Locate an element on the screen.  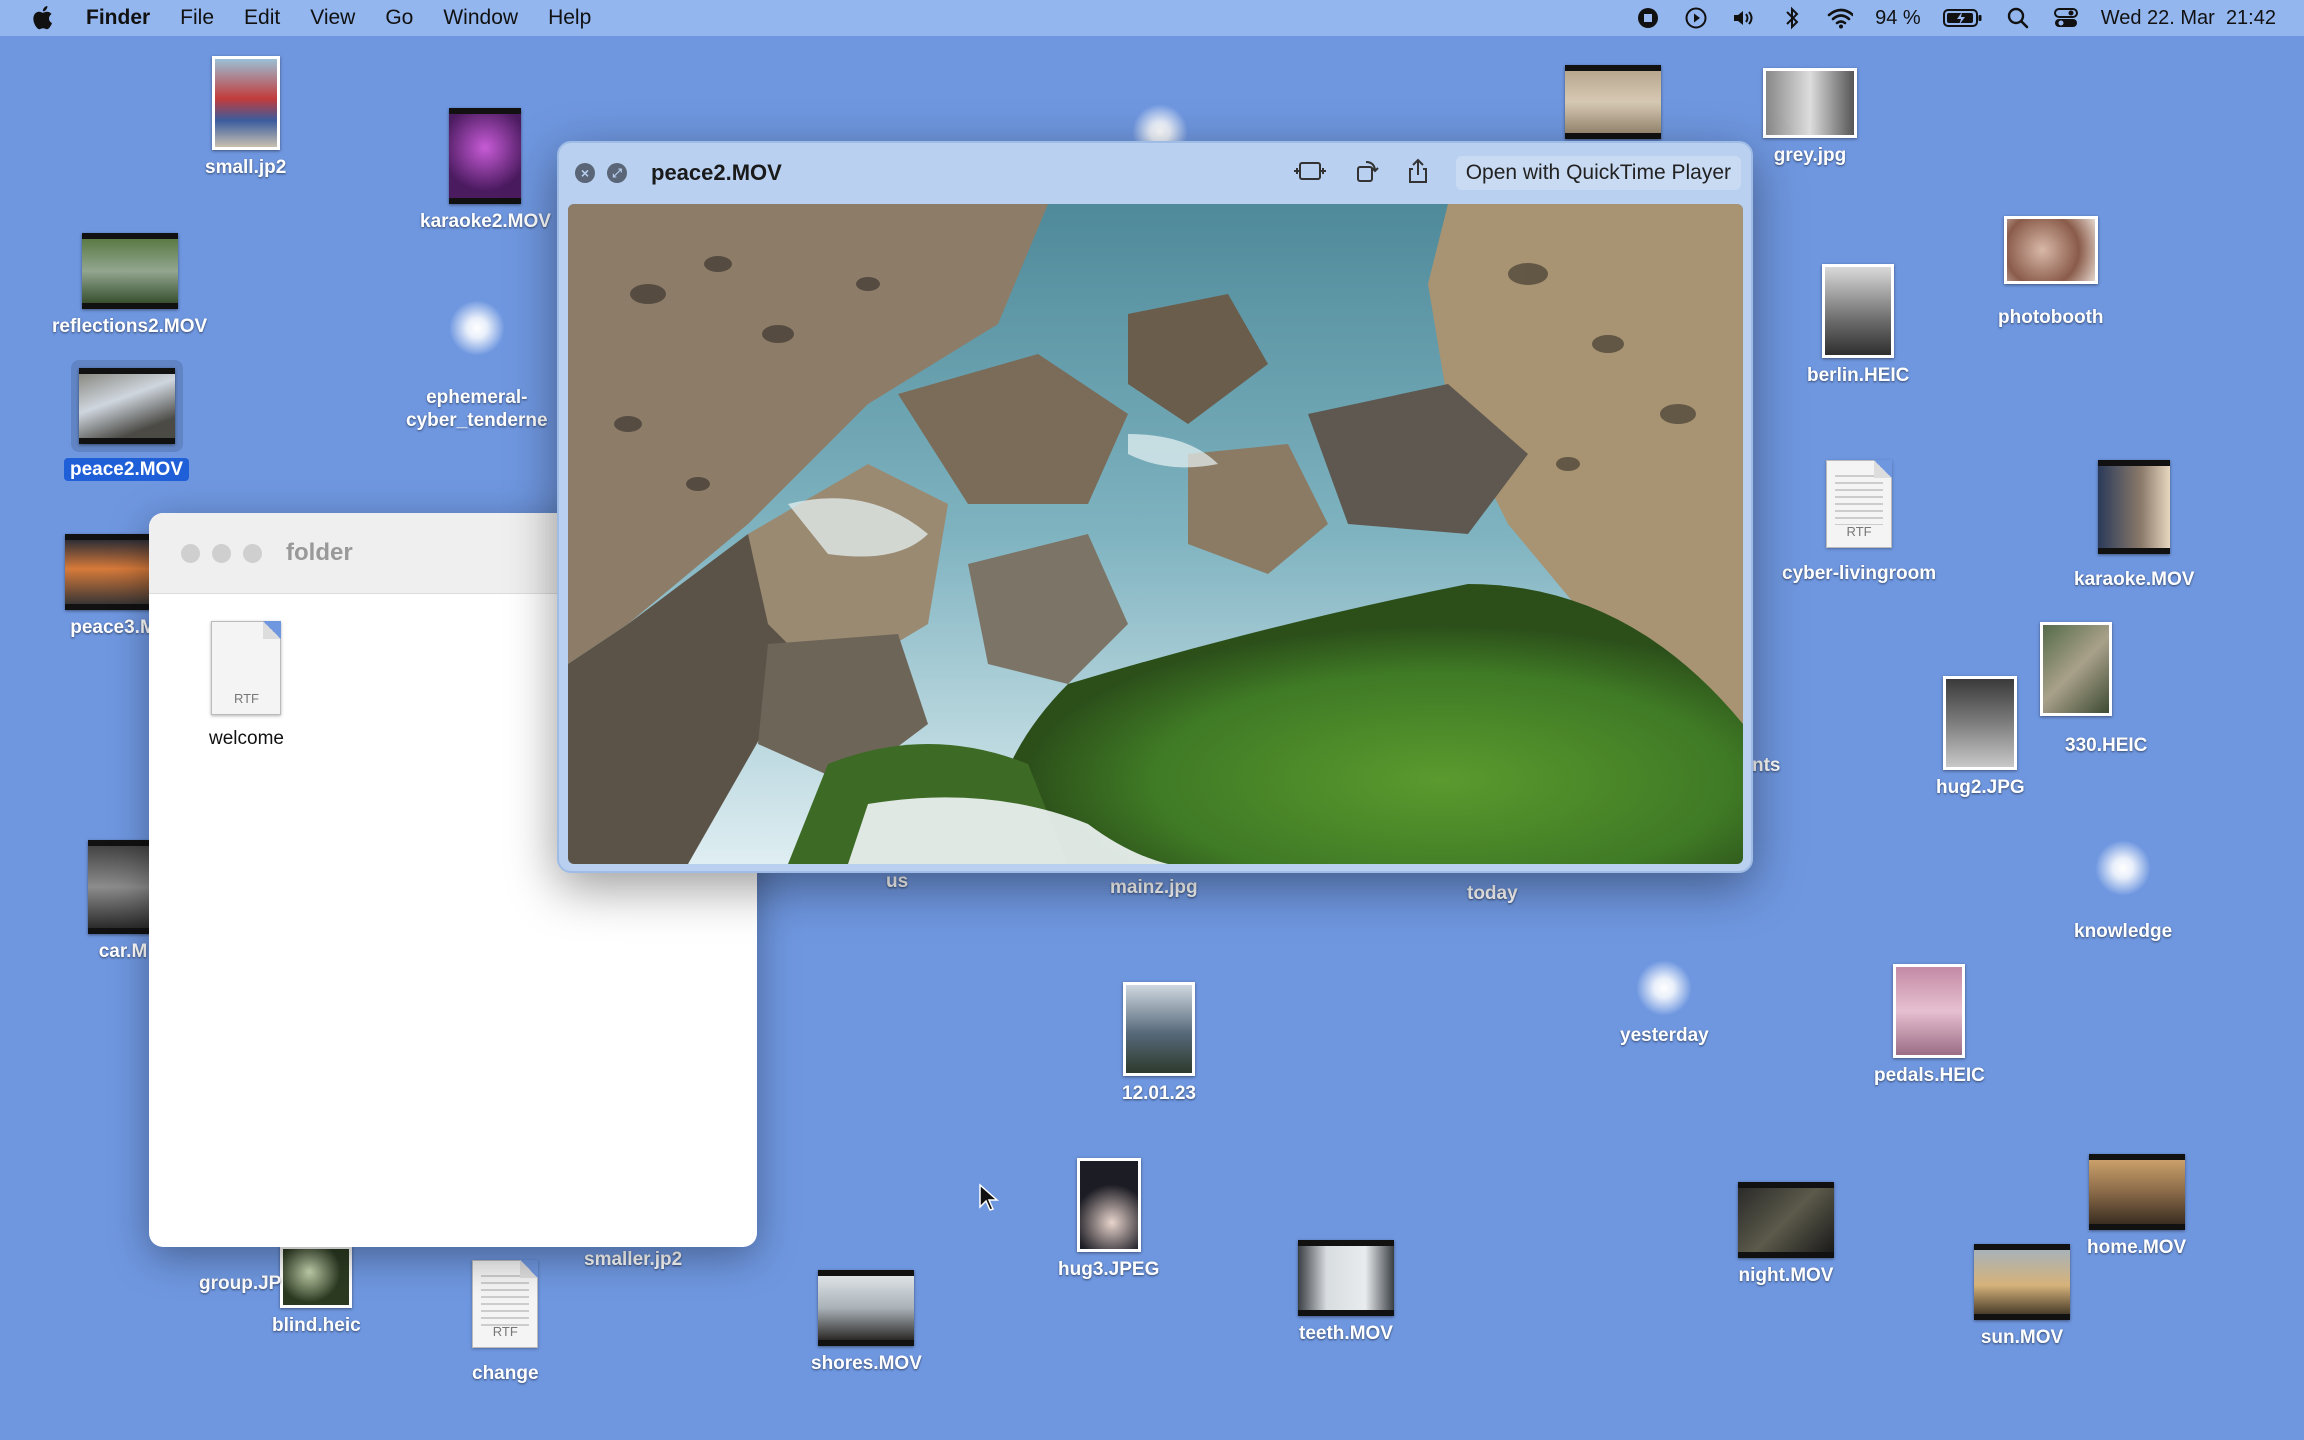
desktop-icon-blind: blind.heic is located at coordinates (316, 1291).